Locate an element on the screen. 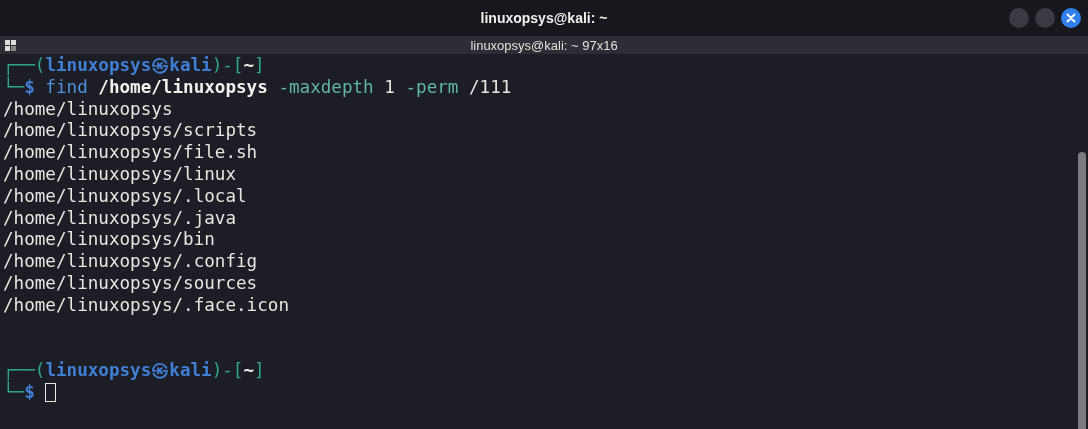 The width and height of the screenshot is (1088, 429). grid-icon is located at coordinates (10, 45).